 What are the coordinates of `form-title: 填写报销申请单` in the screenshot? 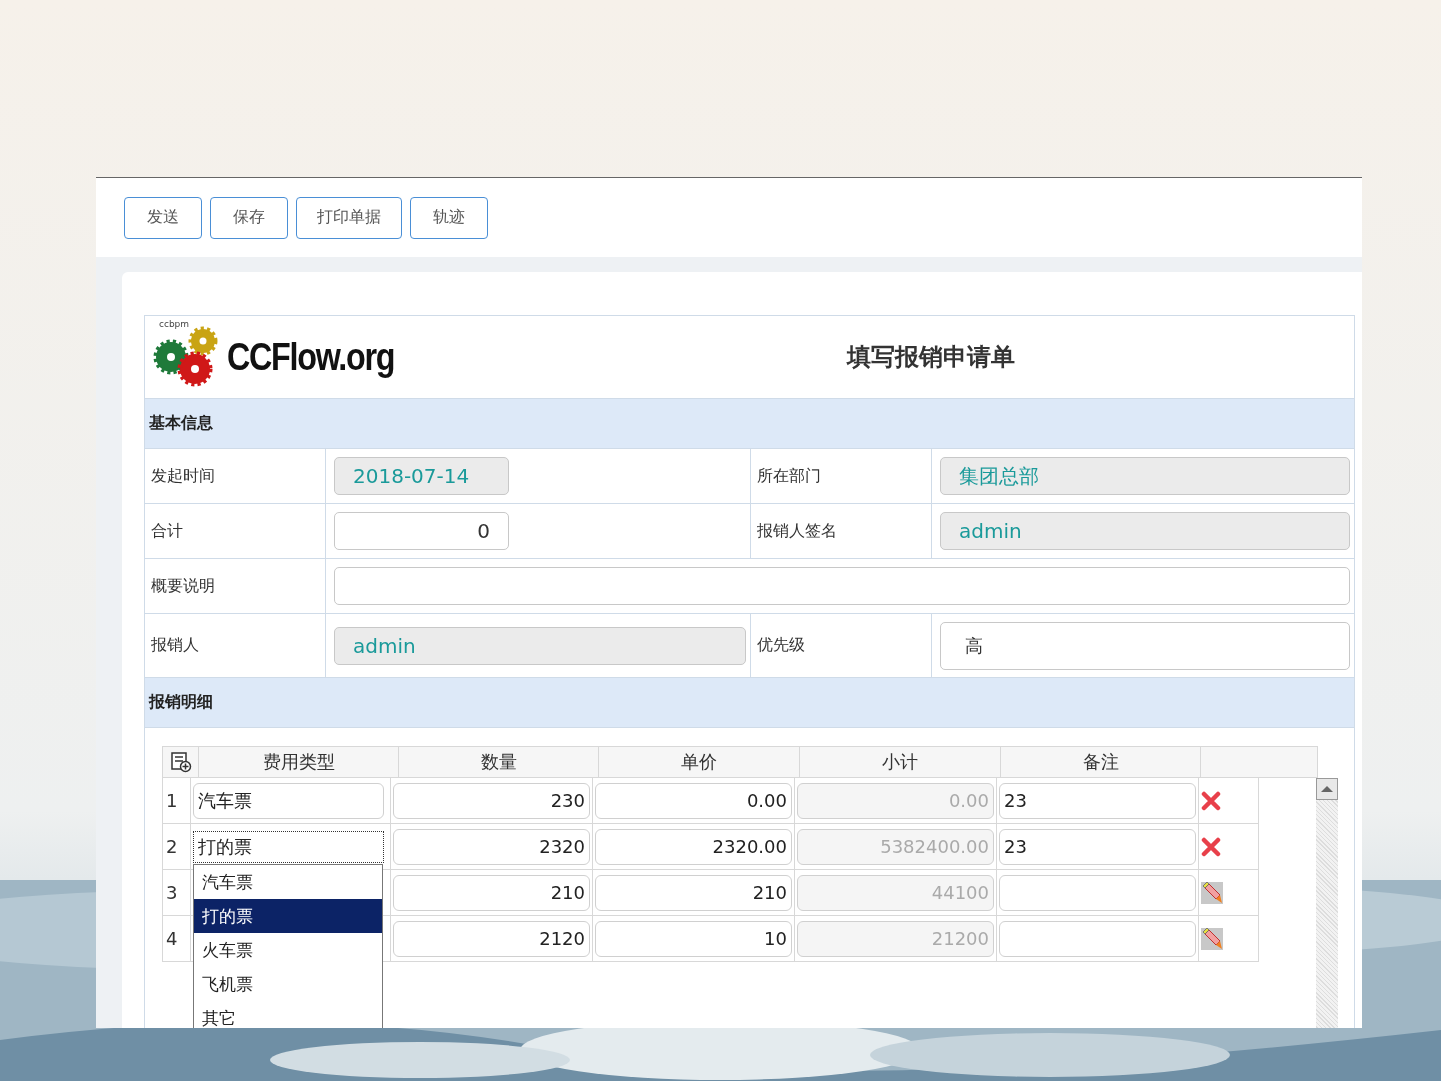 It's located at (931, 357).